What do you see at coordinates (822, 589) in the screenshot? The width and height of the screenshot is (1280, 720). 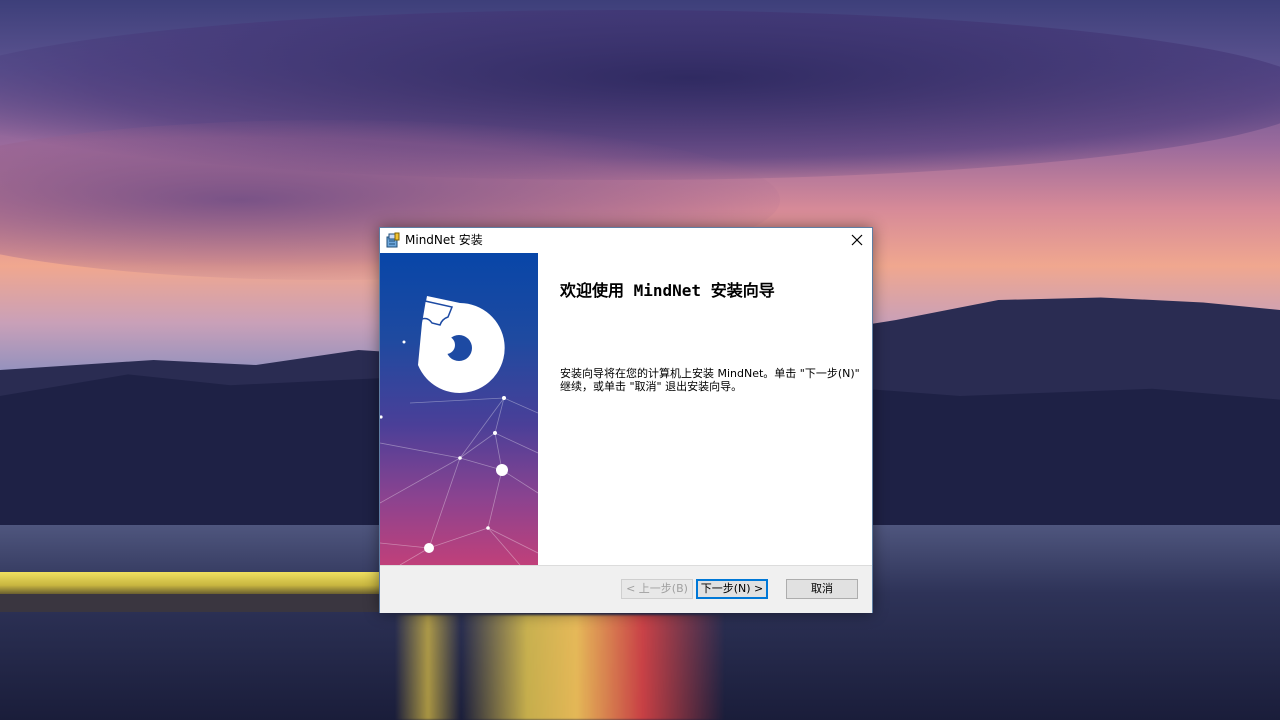 I see `cancel-button: 取消` at bounding box center [822, 589].